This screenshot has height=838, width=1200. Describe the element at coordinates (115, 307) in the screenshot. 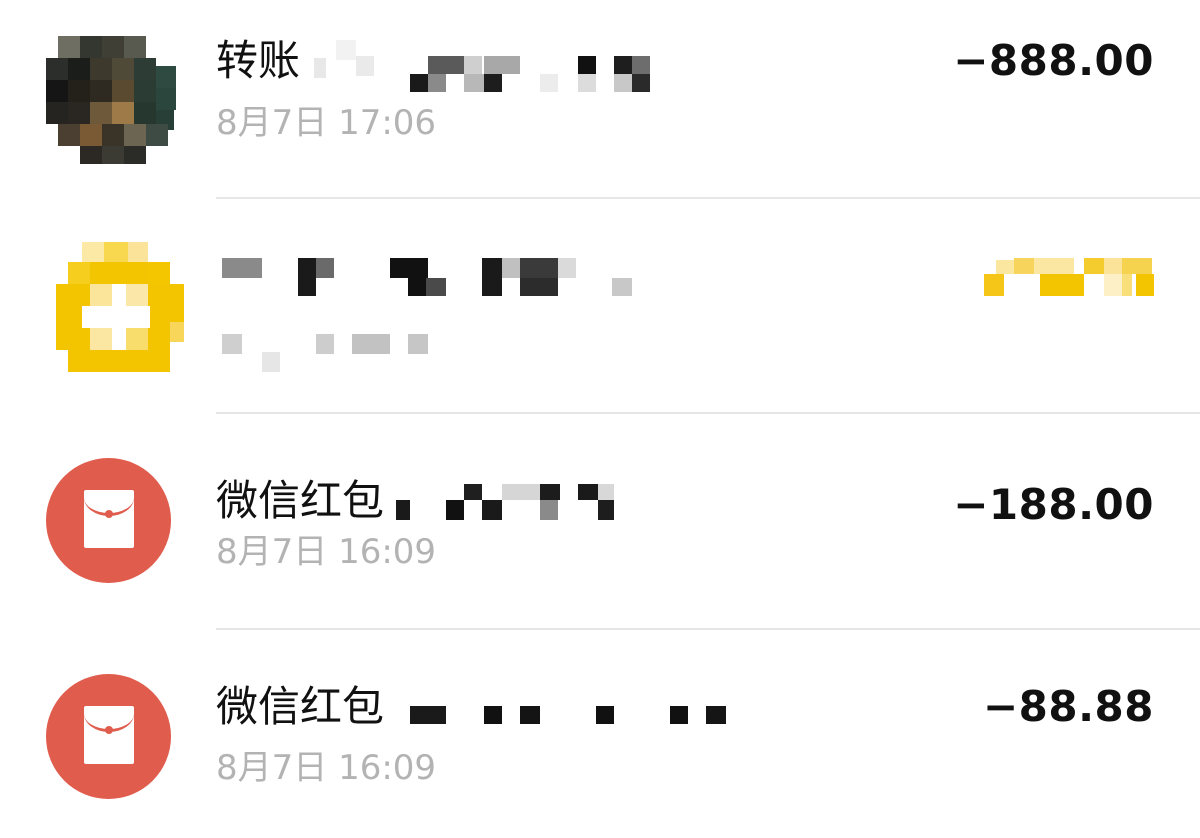

I see `yellow-merchant-icon` at that location.